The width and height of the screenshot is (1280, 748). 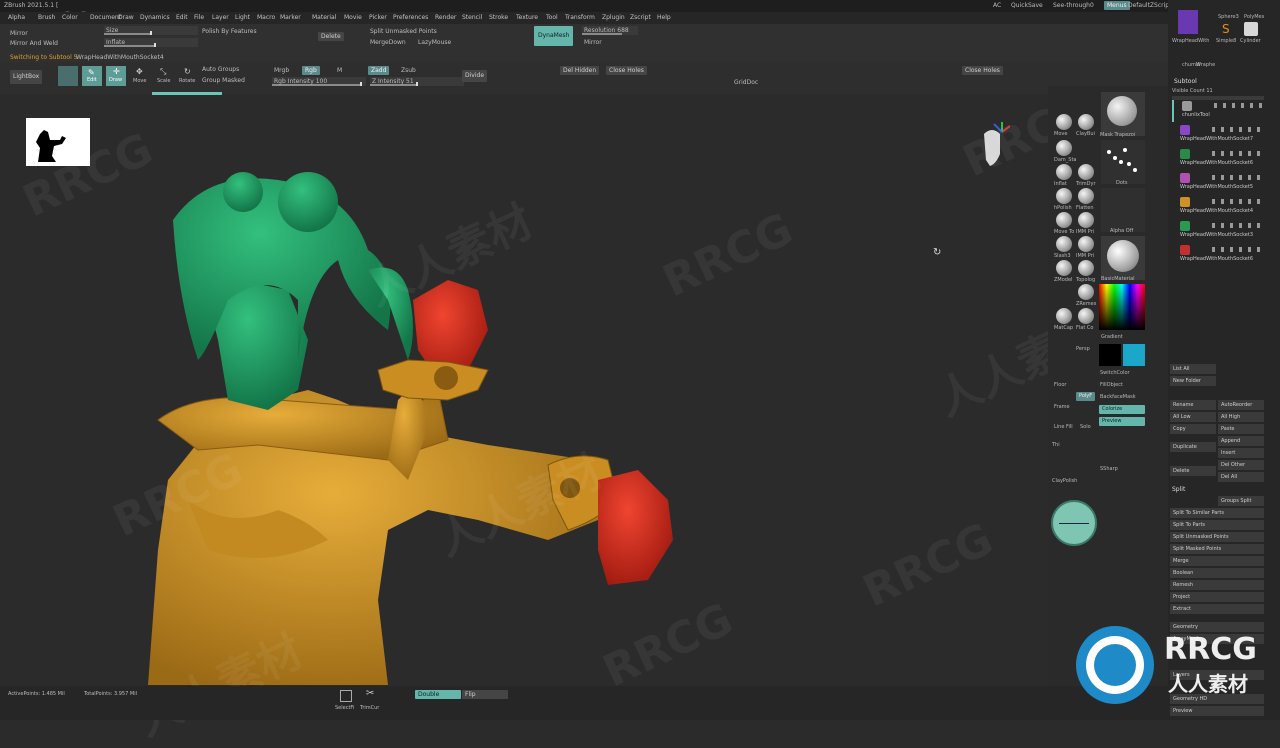 I want to click on zscript-label: DefaultZScript, so click(x=1149, y=6).